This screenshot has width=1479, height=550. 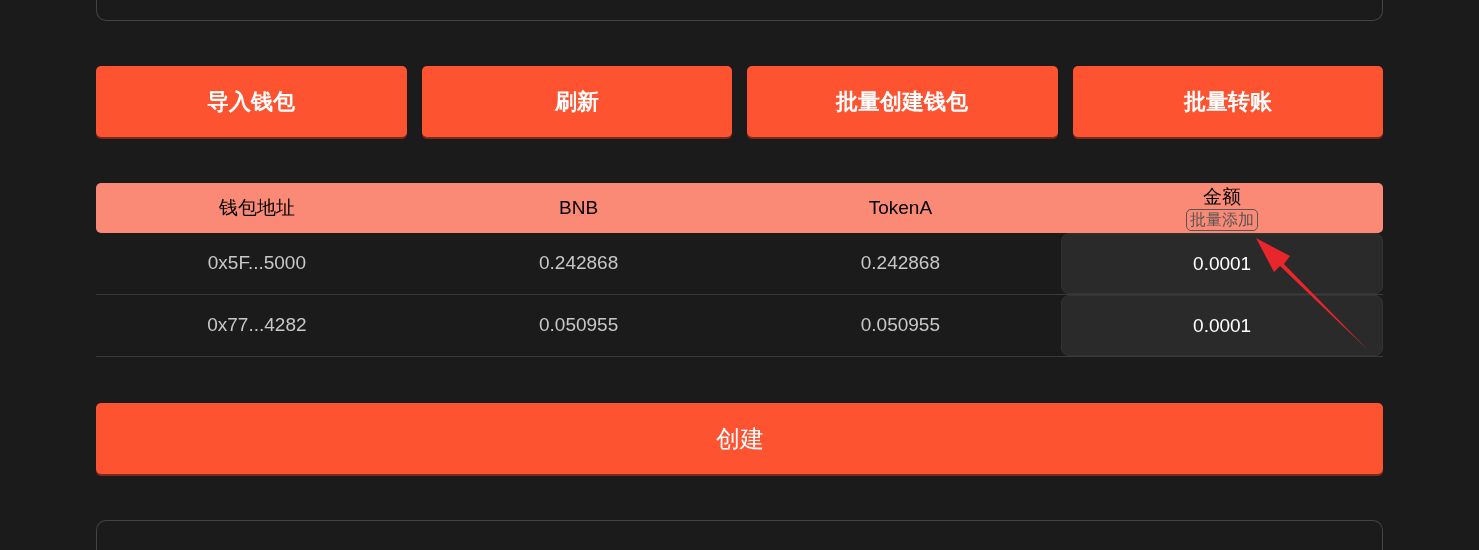 What do you see at coordinates (1222, 197) in the screenshot?
I see `column-header: 金额` at bounding box center [1222, 197].